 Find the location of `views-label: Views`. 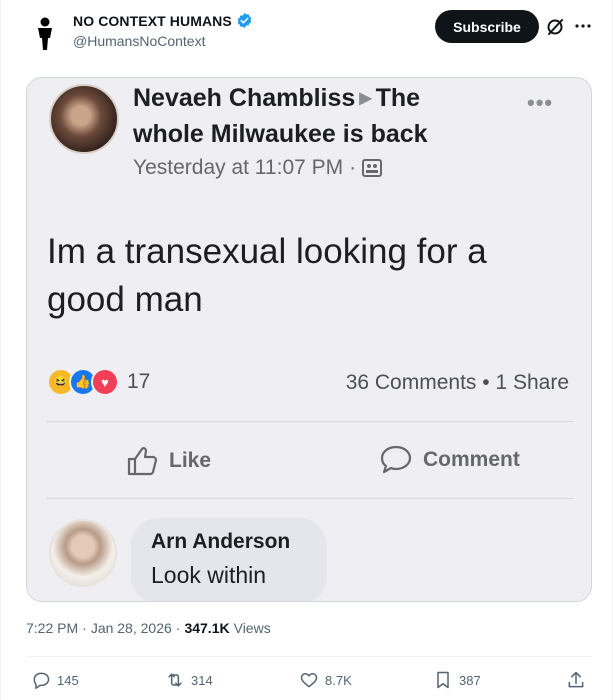

views-label: Views is located at coordinates (252, 628).